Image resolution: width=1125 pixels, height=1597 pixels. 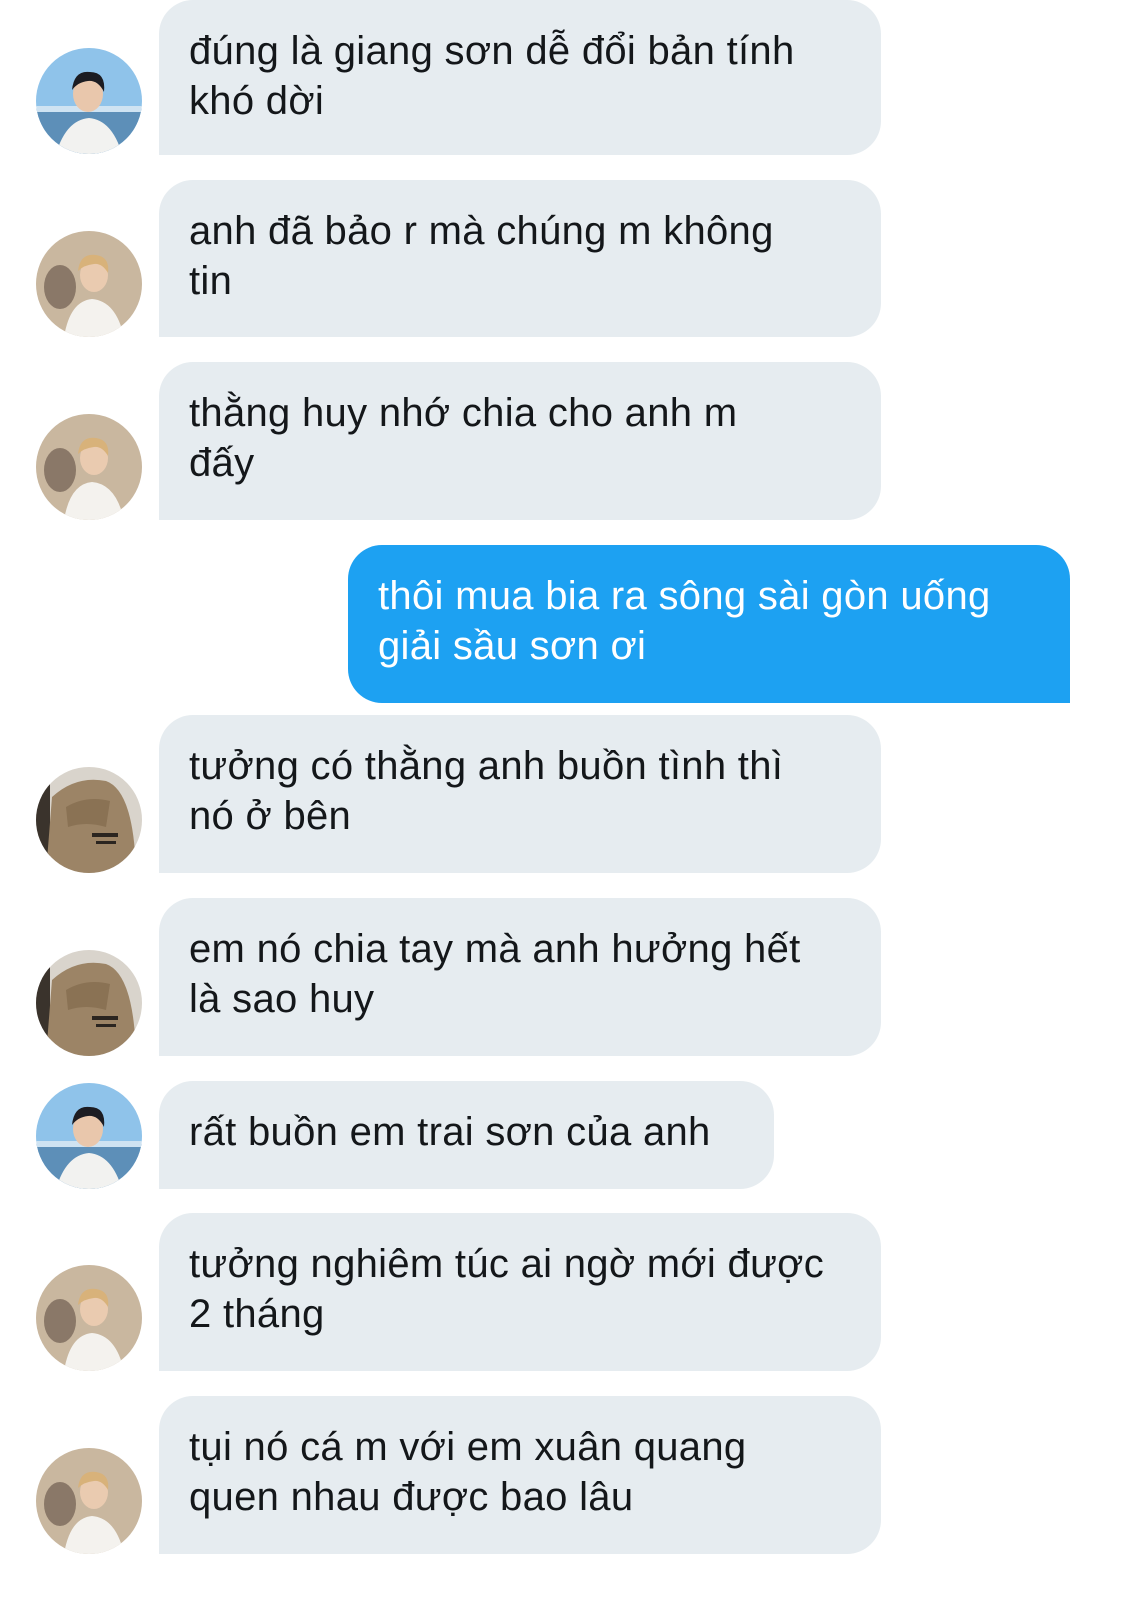 I want to click on incoming-message-bubble: tưởng nghiêm túc ai ngờ mới được 2 tháng, so click(x=520, y=1292).